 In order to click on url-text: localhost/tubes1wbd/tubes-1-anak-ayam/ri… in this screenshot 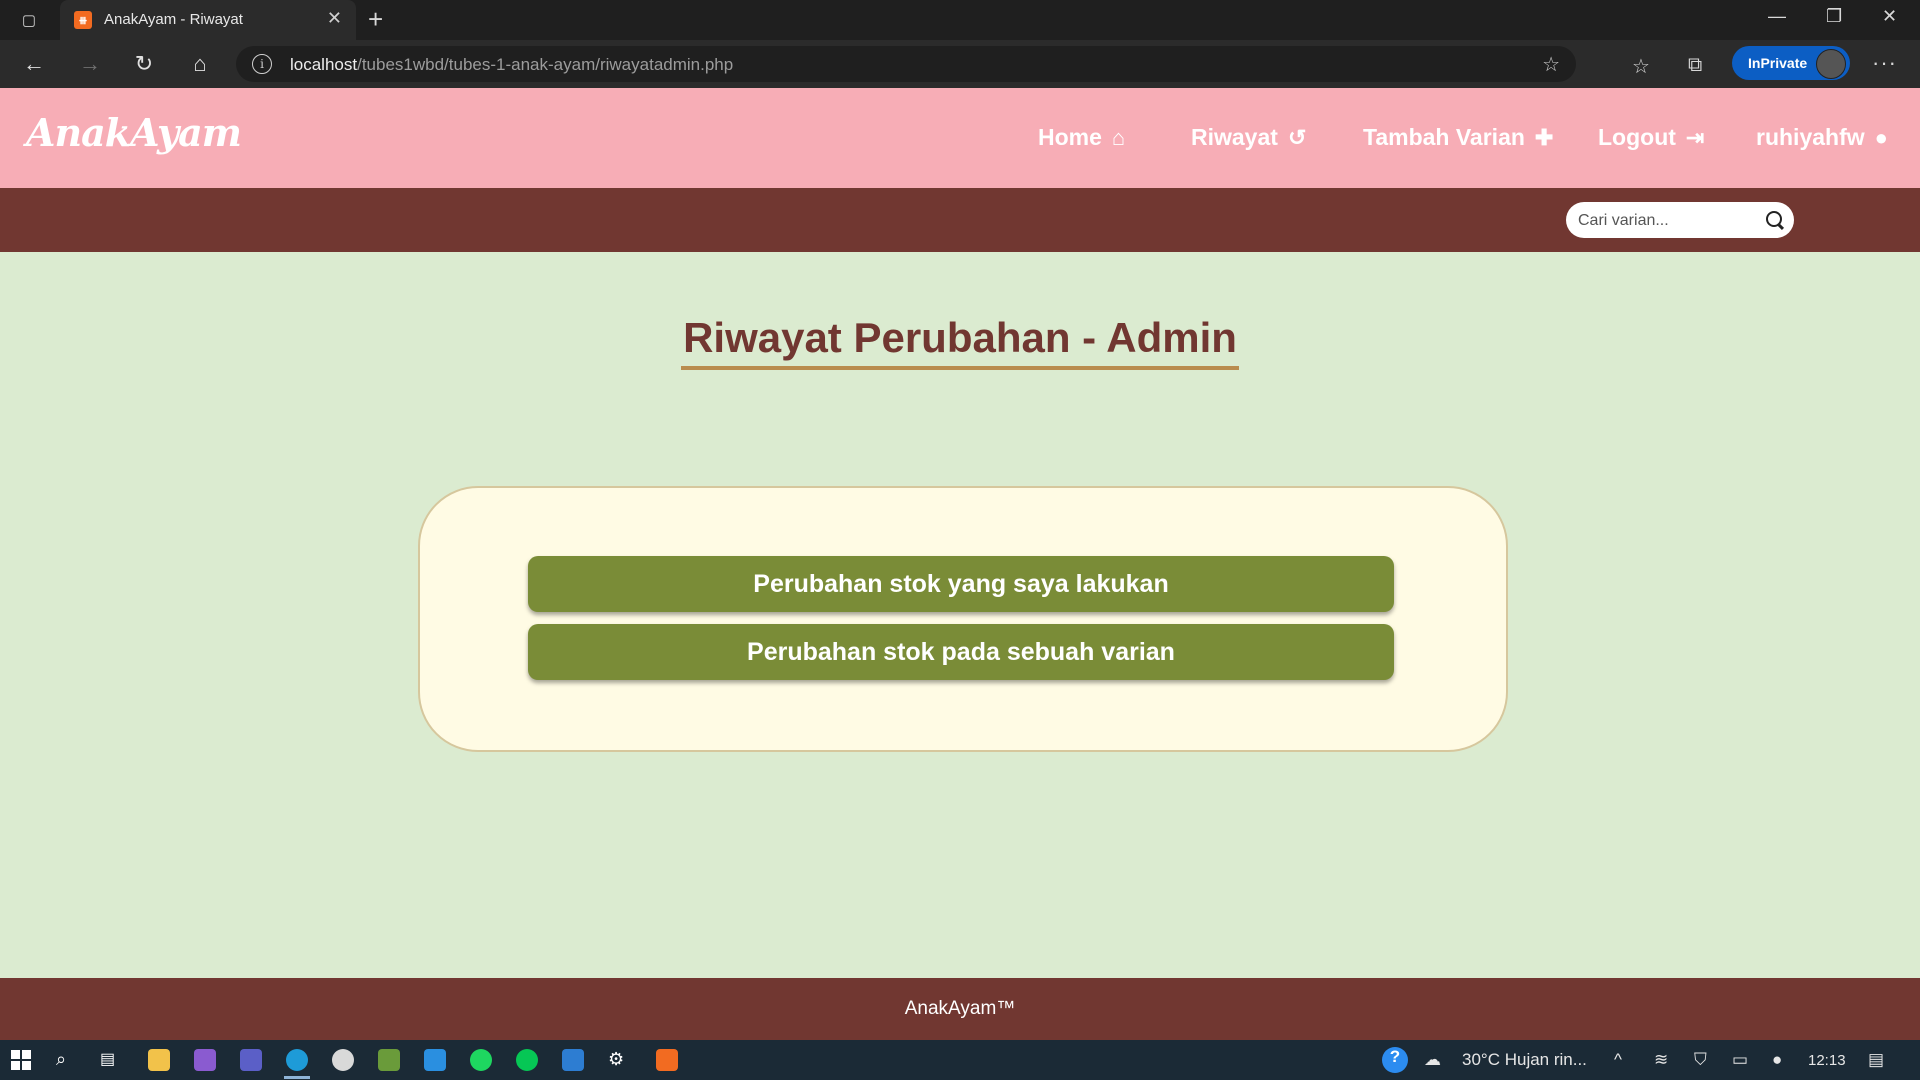, I will do `click(511, 65)`.